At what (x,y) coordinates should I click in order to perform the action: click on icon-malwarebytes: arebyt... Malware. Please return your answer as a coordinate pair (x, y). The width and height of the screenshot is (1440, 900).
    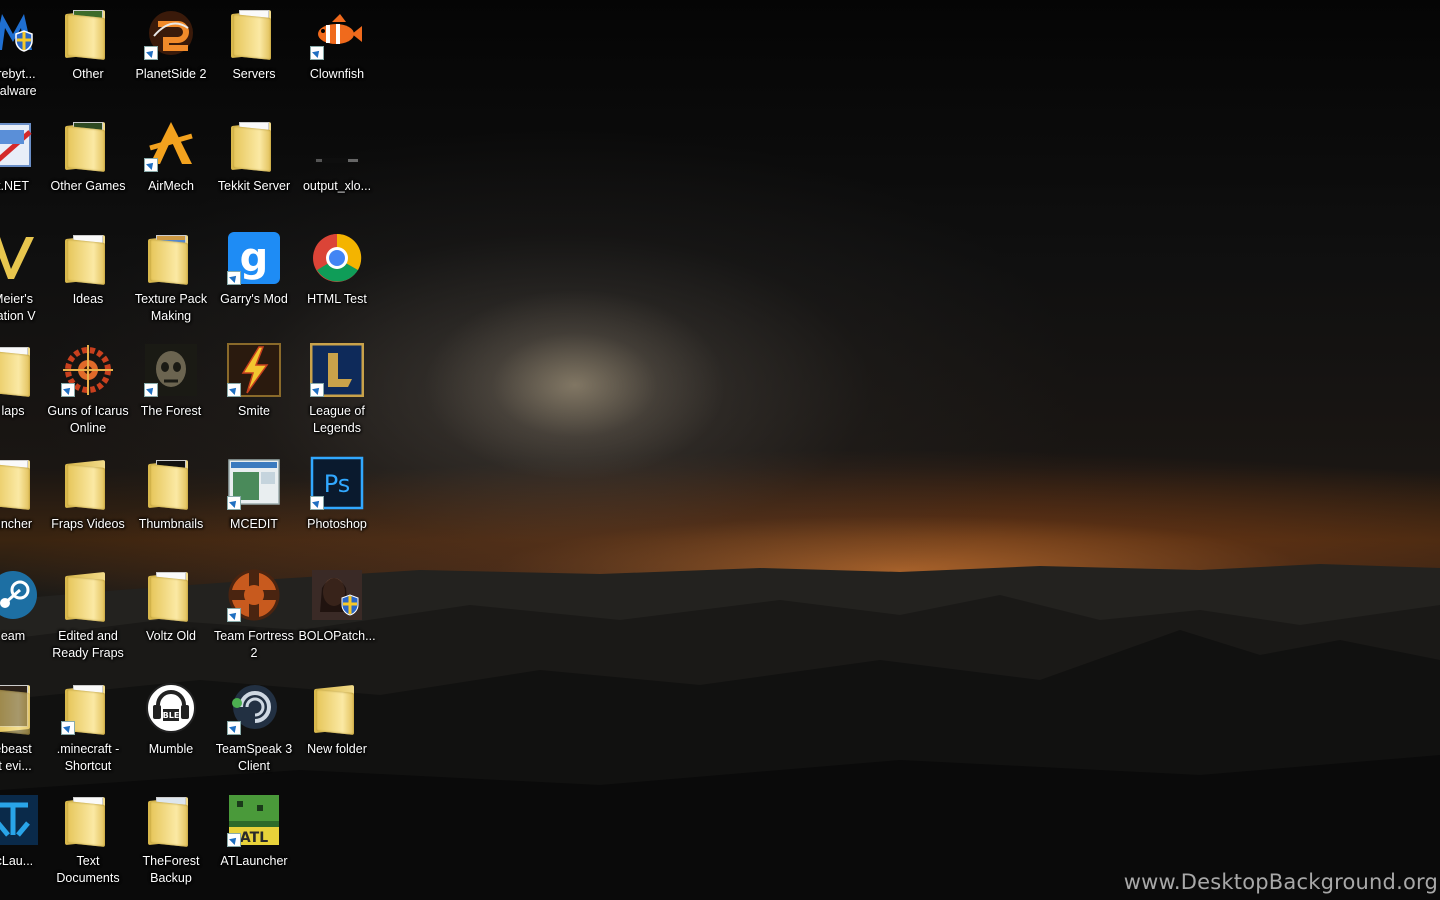
    Looking at the image, I should click on (26, 53).